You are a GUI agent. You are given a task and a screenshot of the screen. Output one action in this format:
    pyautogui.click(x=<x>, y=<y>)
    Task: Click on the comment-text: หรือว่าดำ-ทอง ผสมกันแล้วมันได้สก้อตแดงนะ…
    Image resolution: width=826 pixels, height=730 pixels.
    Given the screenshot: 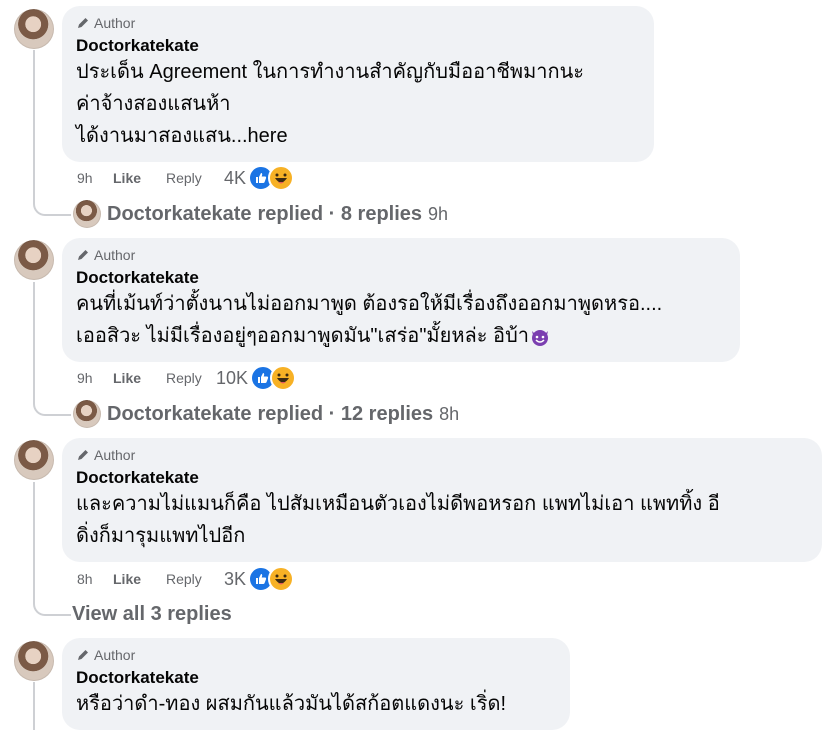 What is the action you would take?
    pyautogui.click(x=291, y=704)
    